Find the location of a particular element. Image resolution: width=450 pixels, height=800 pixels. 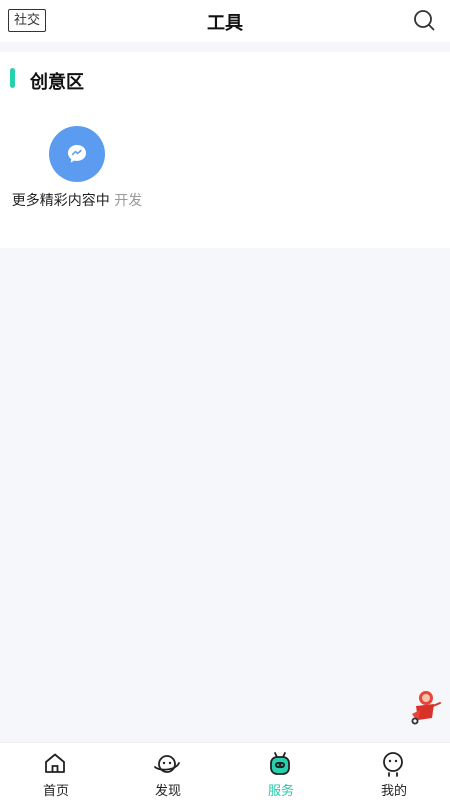

tab-profile: 我的 is located at coordinates (394, 771).